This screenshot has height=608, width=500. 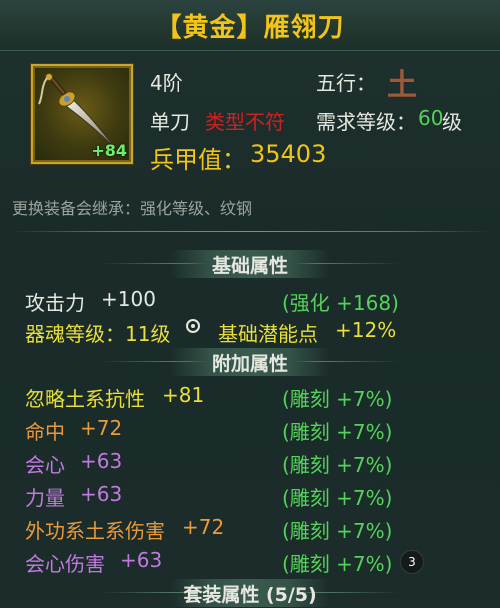 What do you see at coordinates (402, 85) in the screenshot?
I see `earth-element-icon: 土` at bounding box center [402, 85].